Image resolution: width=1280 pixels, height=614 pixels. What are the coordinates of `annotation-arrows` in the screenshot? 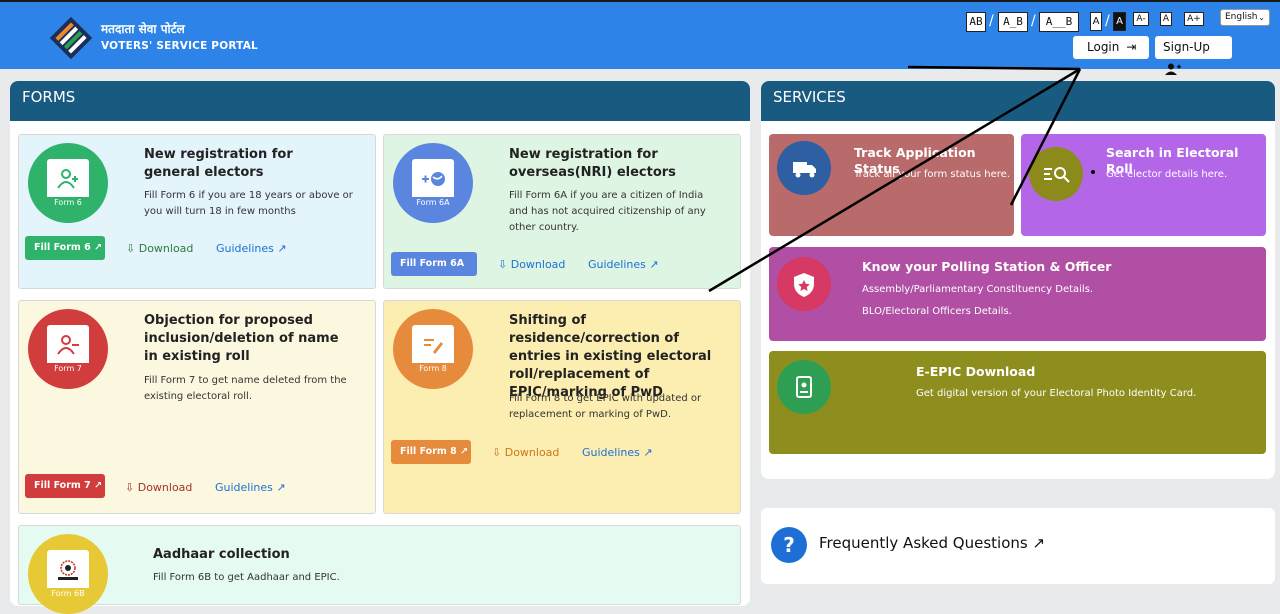 It's located at (901, 179).